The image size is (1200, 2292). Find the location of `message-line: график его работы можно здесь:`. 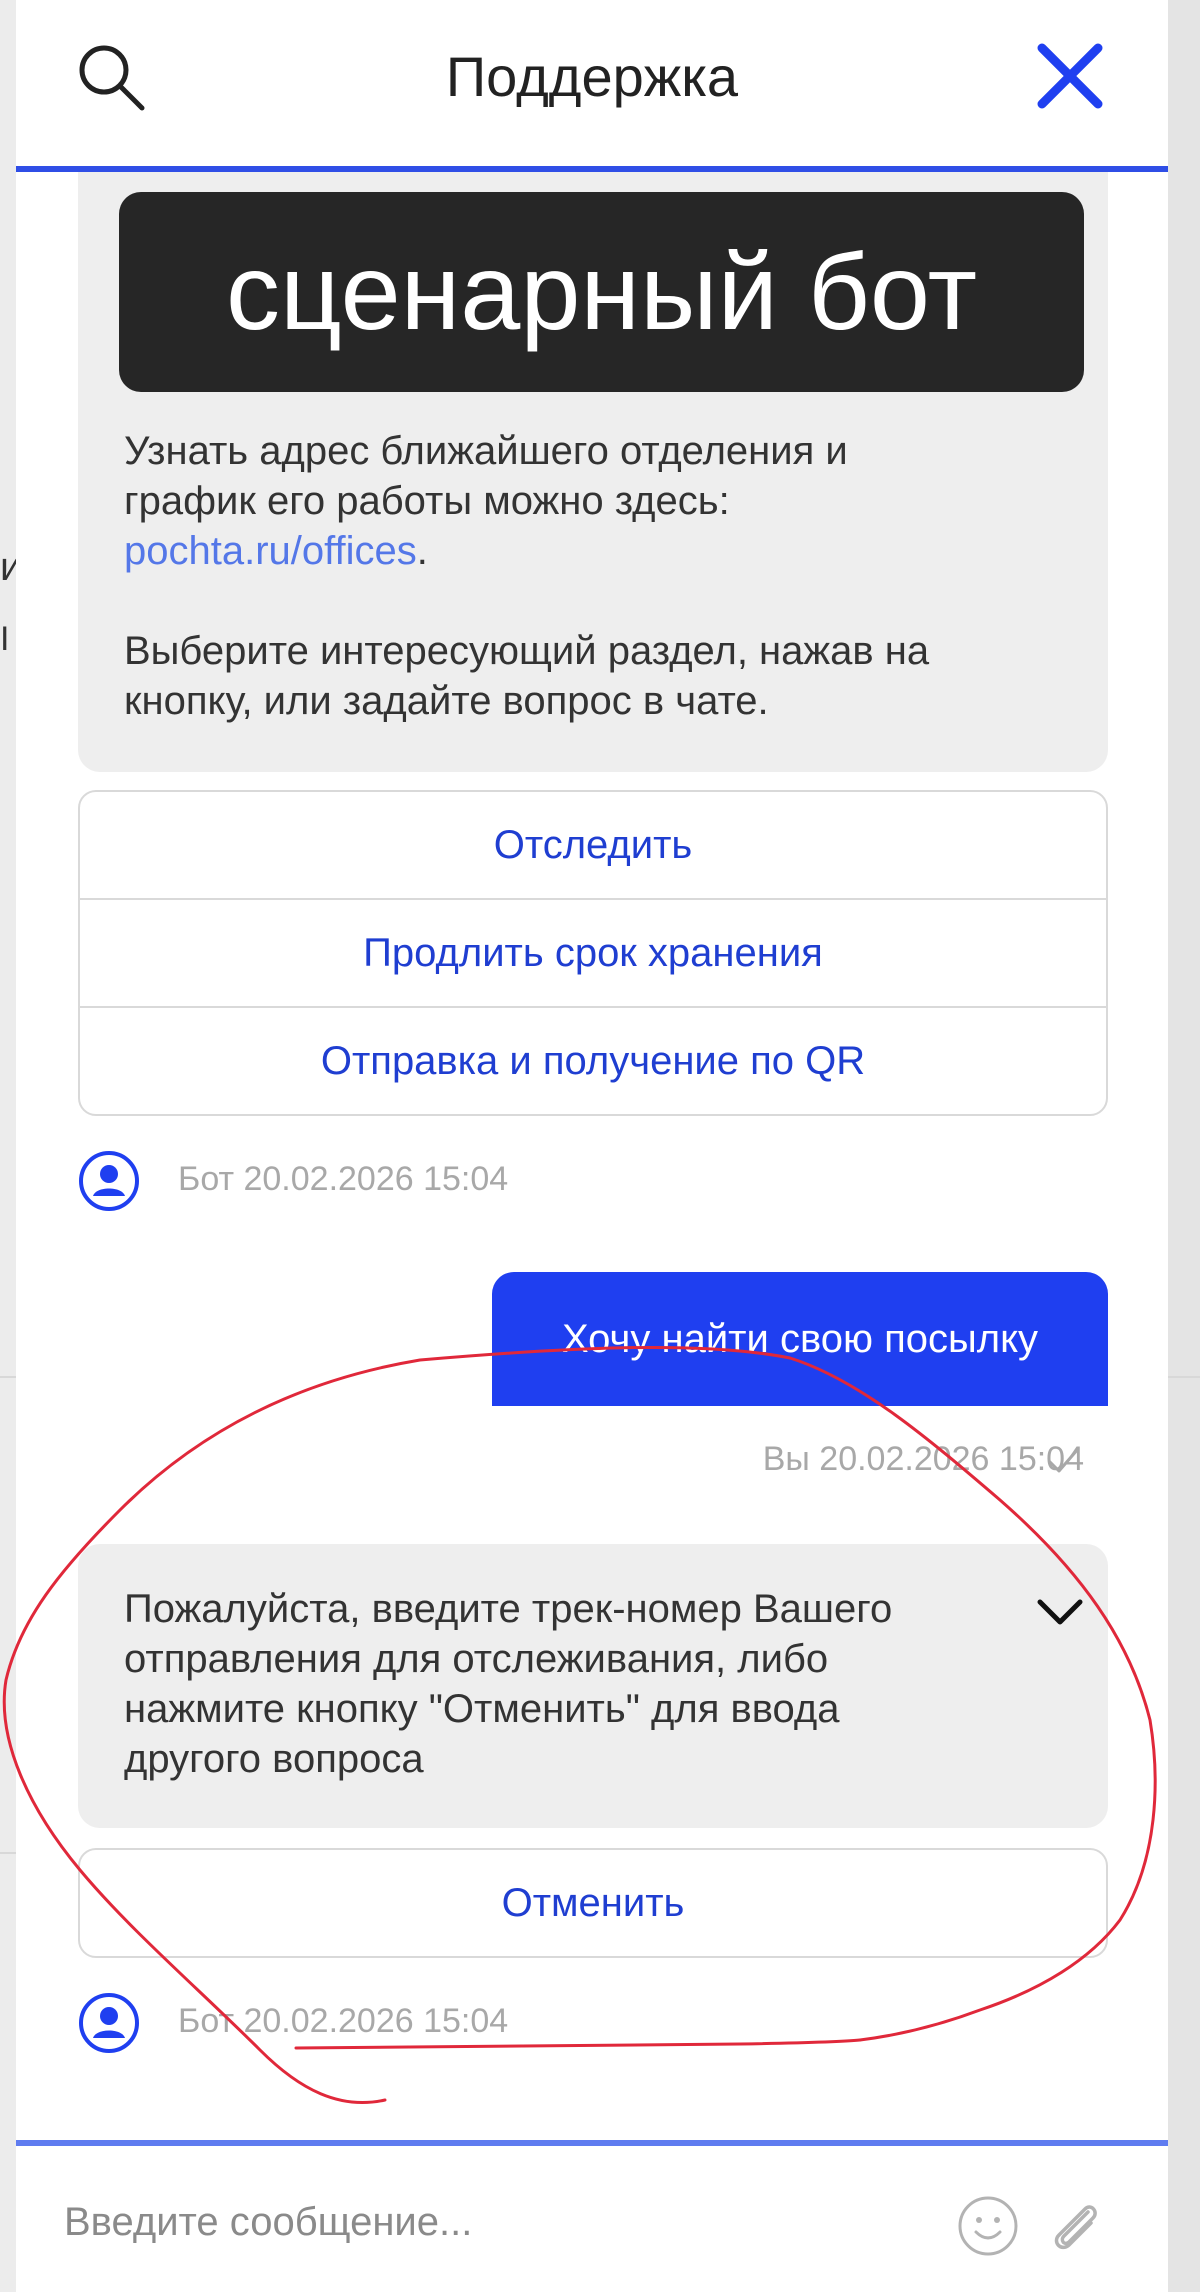

message-line: график его работы можно здесь: is located at coordinates (596, 501).